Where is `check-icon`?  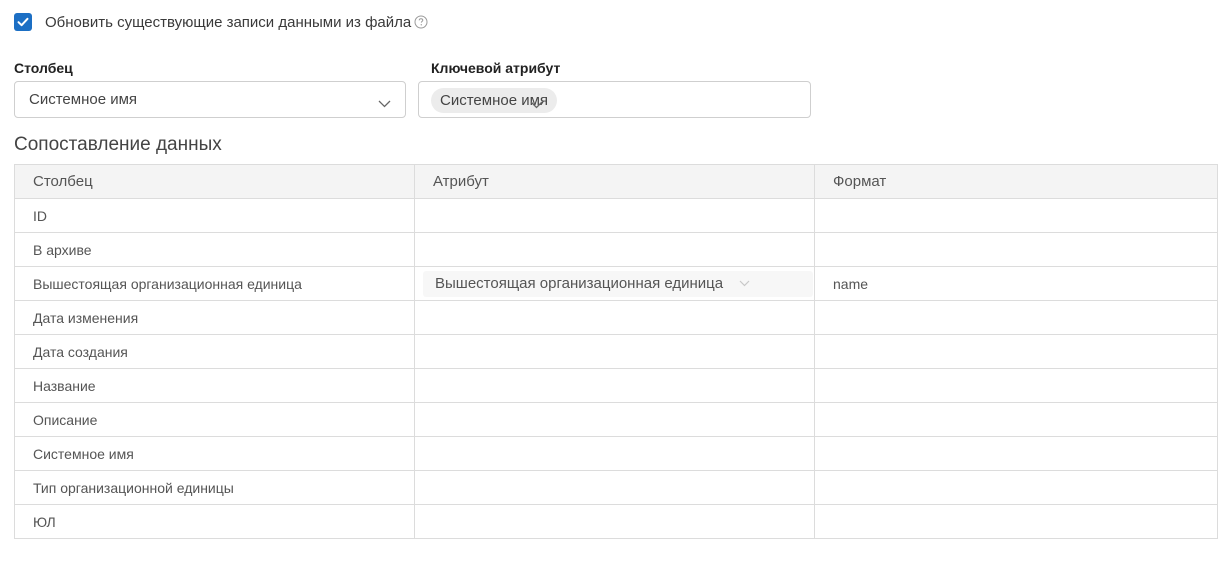
check-icon is located at coordinates (23, 22).